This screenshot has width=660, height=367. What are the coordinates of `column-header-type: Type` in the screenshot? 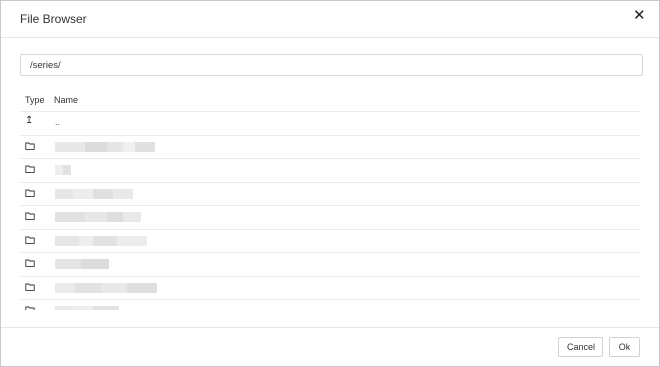 It's located at (35, 100).